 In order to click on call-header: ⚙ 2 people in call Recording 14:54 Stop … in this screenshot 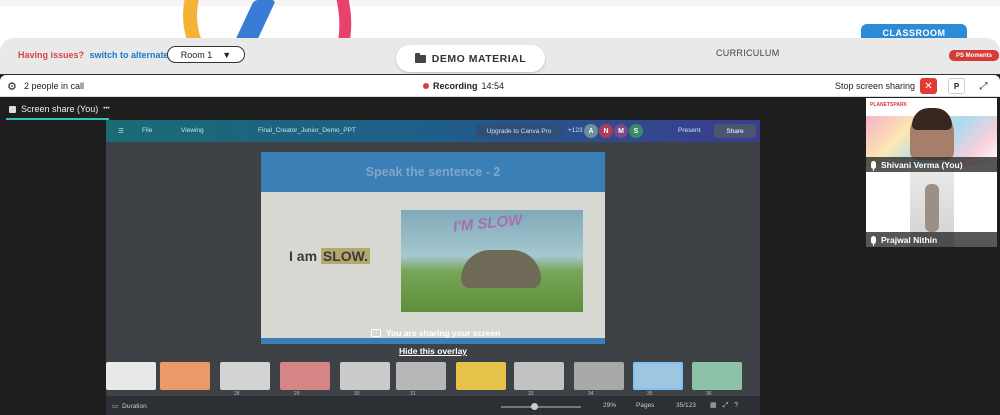, I will do `click(500, 86)`.